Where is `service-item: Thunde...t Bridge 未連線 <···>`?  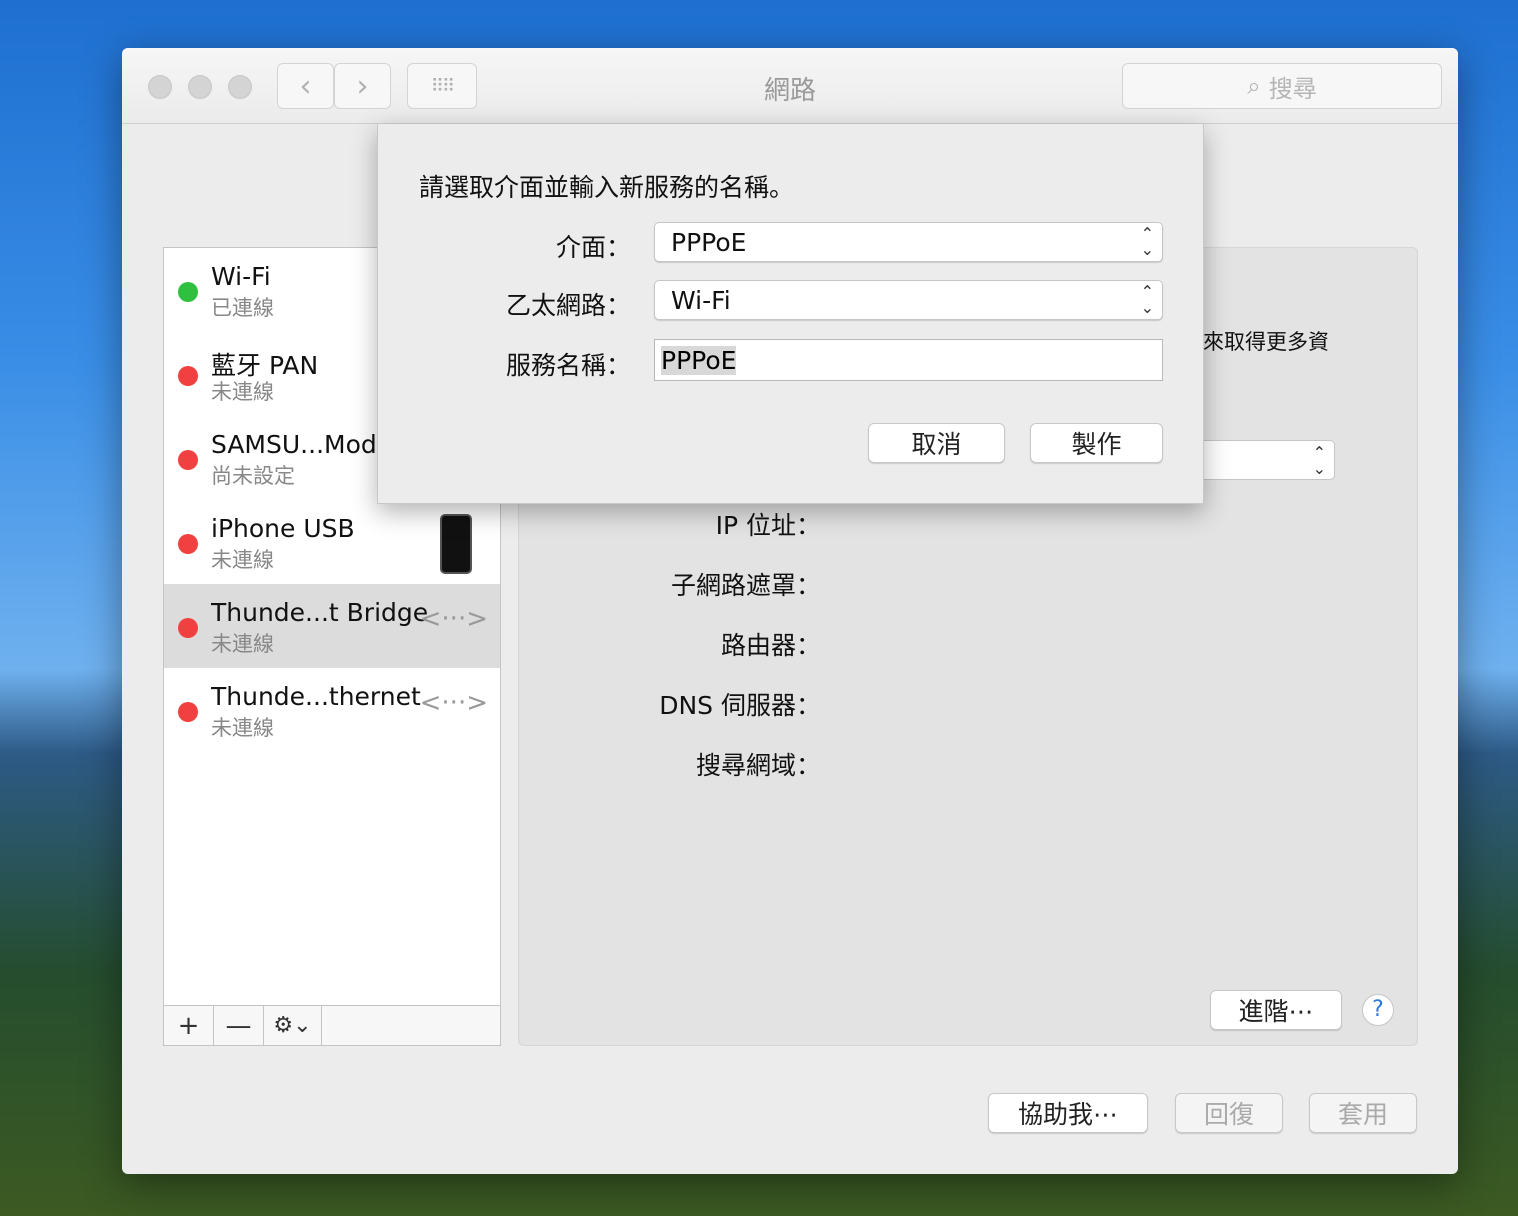
service-item: Thunde...t Bridge 未連線 <···> is located at coordinates (332, 626).